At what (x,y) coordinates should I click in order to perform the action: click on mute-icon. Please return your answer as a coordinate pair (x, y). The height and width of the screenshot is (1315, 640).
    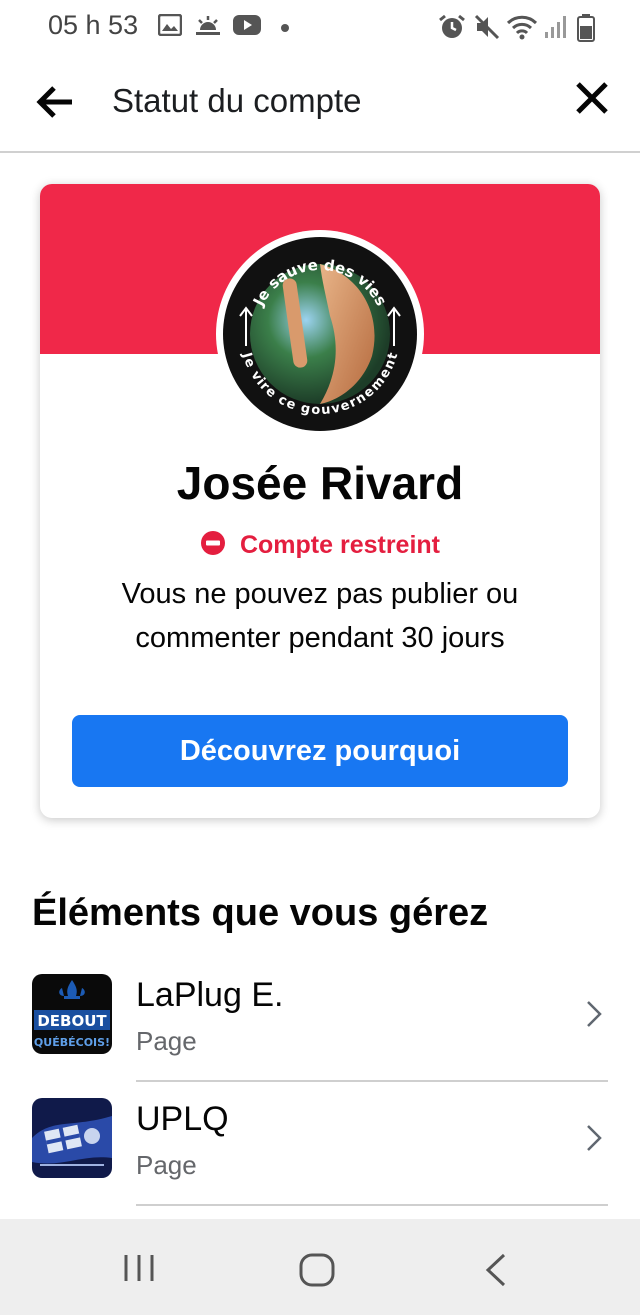
    Looking at the image, I should click on (487, 29).